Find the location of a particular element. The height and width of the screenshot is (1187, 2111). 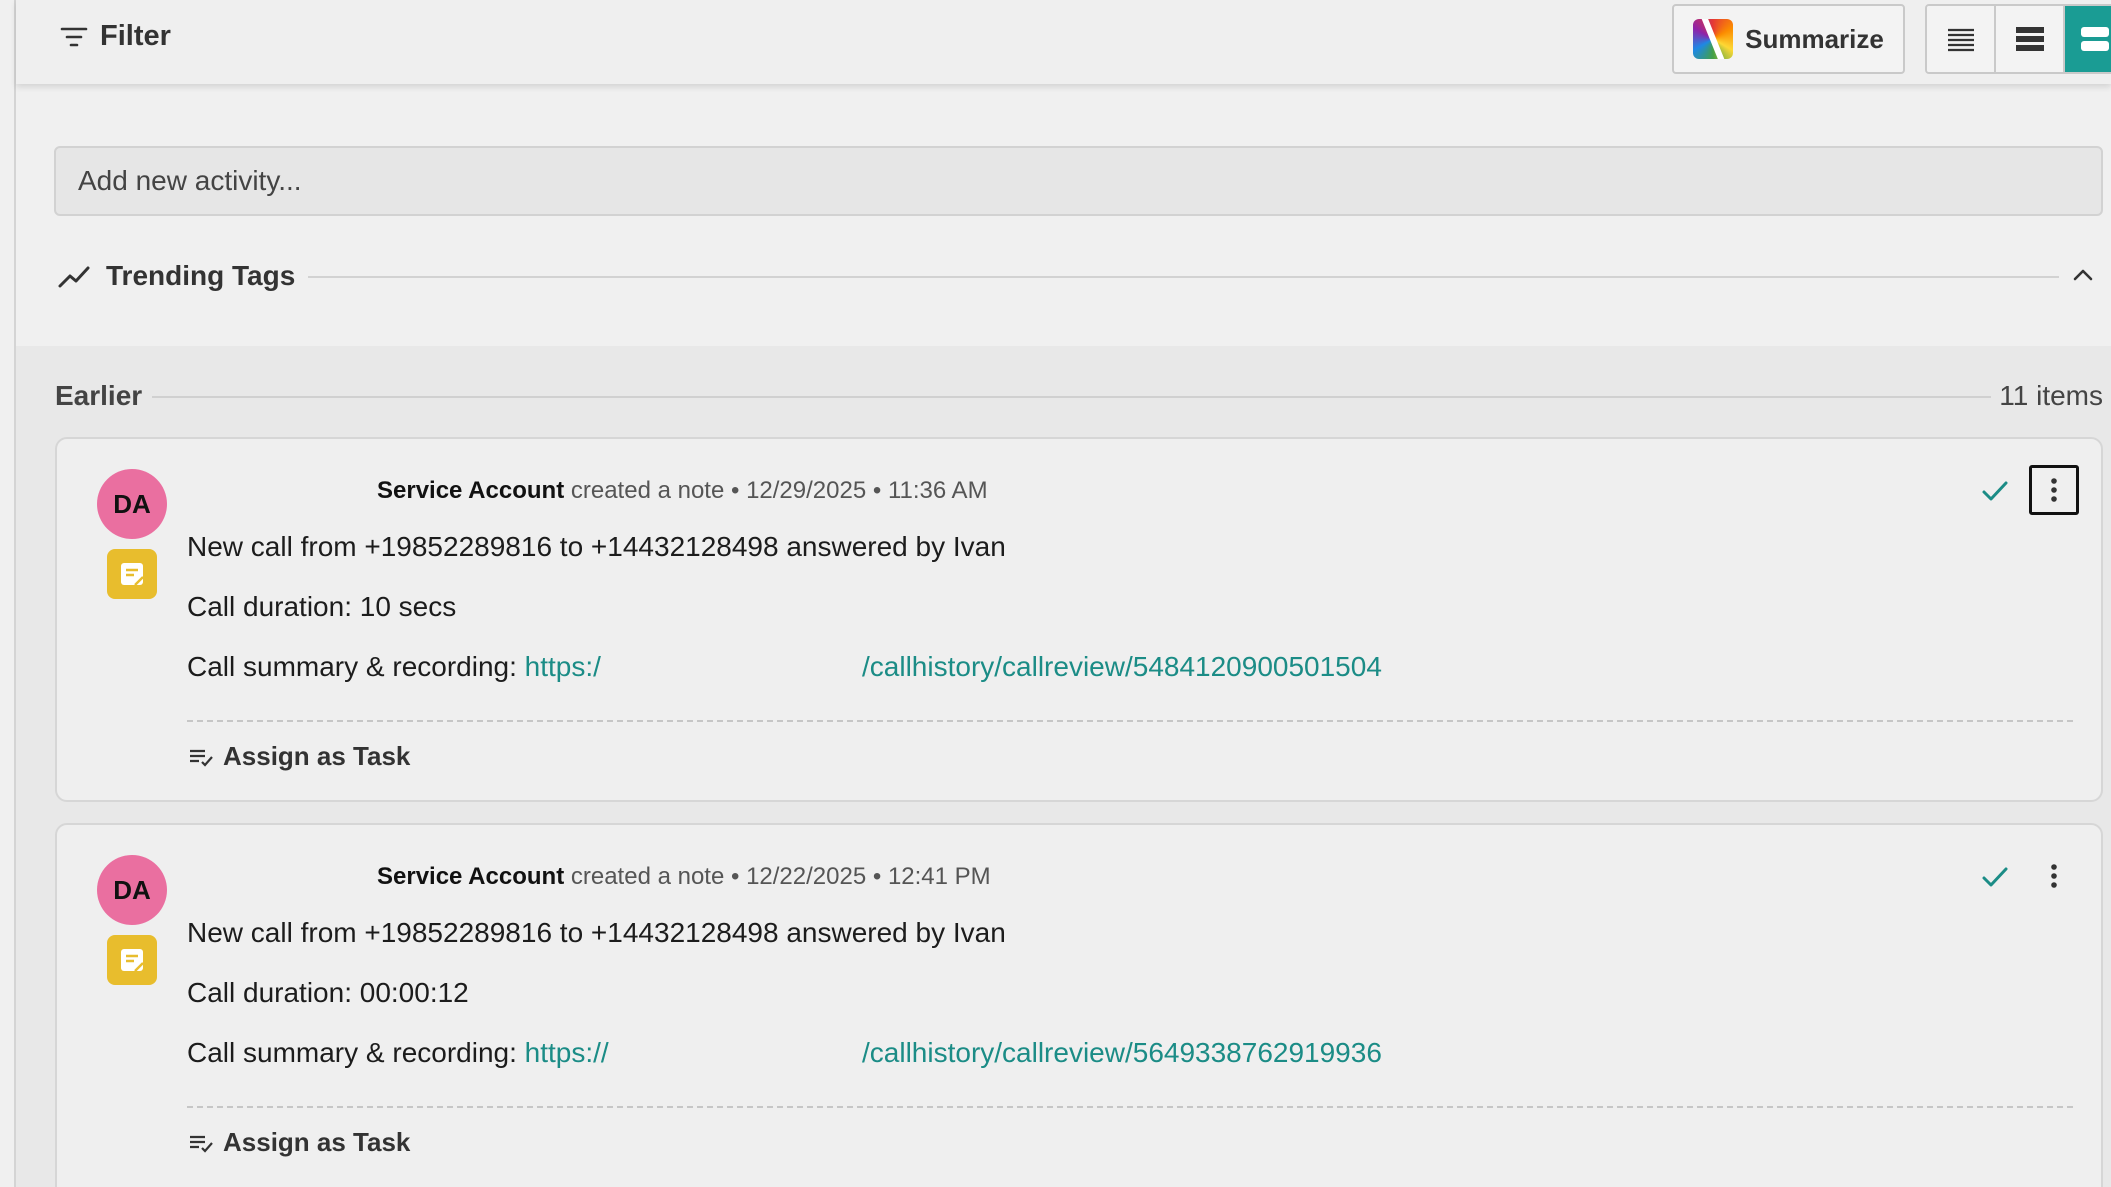

trending-tags-header: Trending Tags is located at coordinates (175, 276).